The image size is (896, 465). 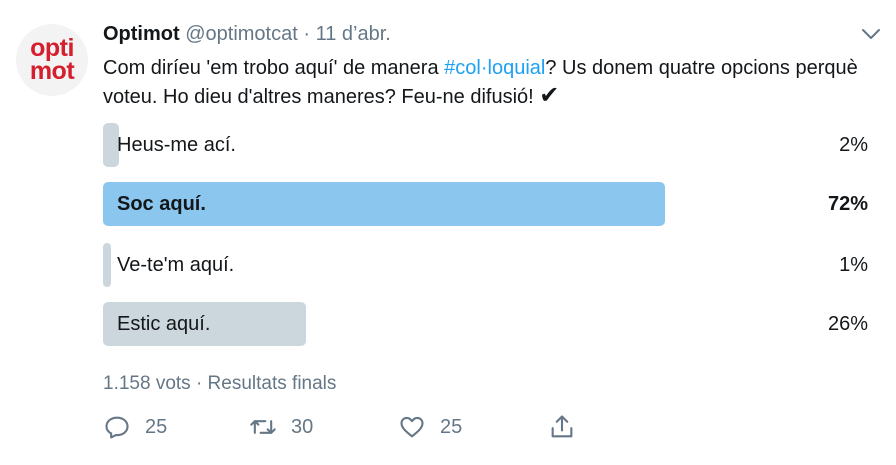 What do you see at coordinates (117, 427) in the screenshot?
I see `reply-icon` at bounding box center [117, 427].